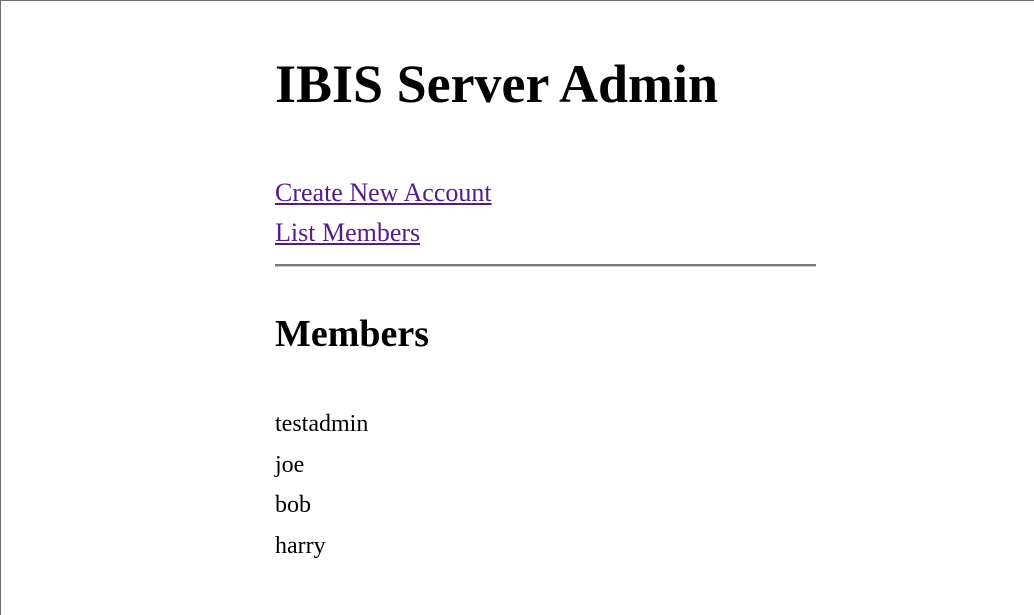 This screenshot has height=615, width=1034. I want to click on list-members-link: List Members, so click(383, 233).